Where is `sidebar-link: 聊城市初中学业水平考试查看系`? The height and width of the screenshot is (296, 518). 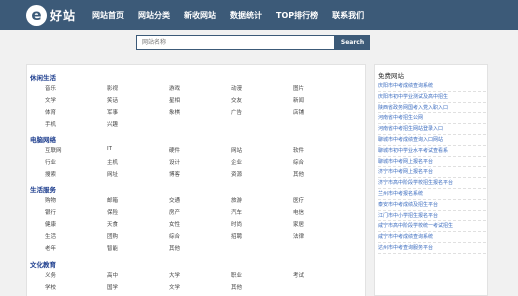 sidebar-link: 聊城市初中学业水平考试查看系 is located at coordinates (432, 151).